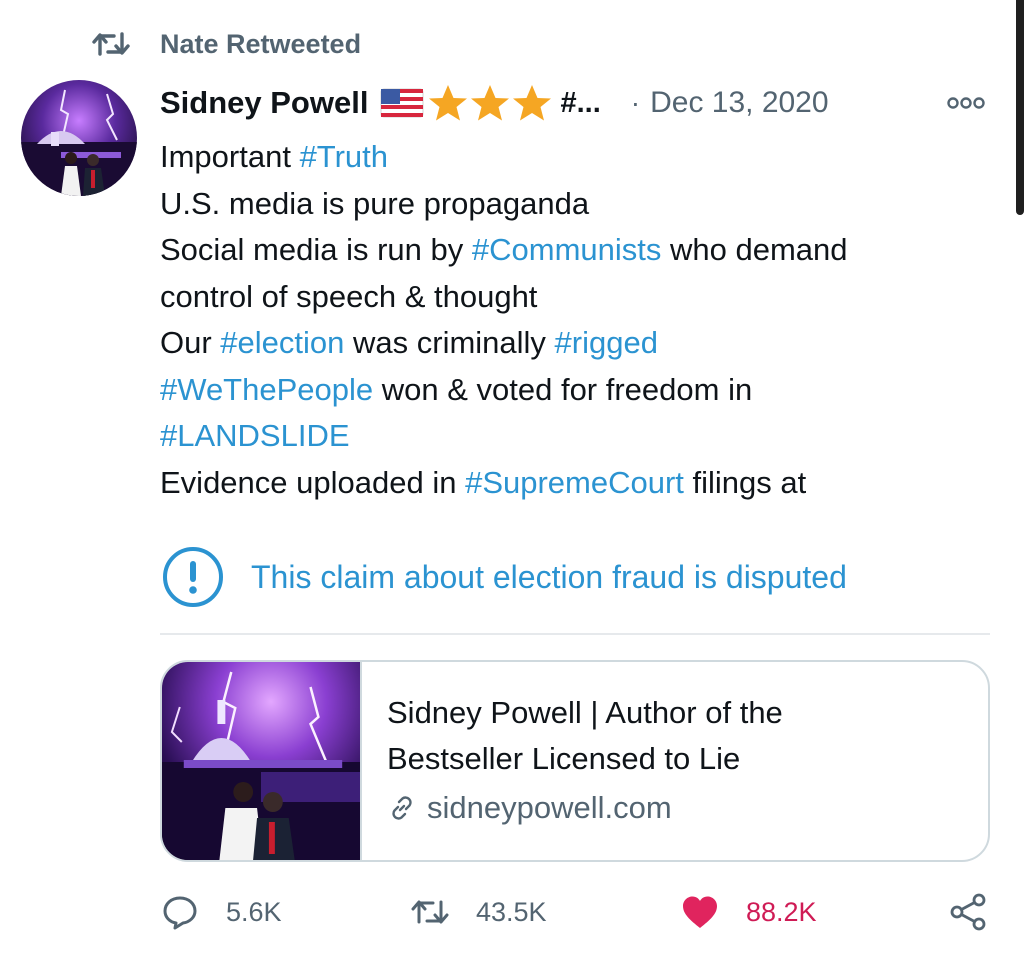  Describe the element at coordinates (193, 577) in the screenshot. I see `alert-circle-icon` at that location.